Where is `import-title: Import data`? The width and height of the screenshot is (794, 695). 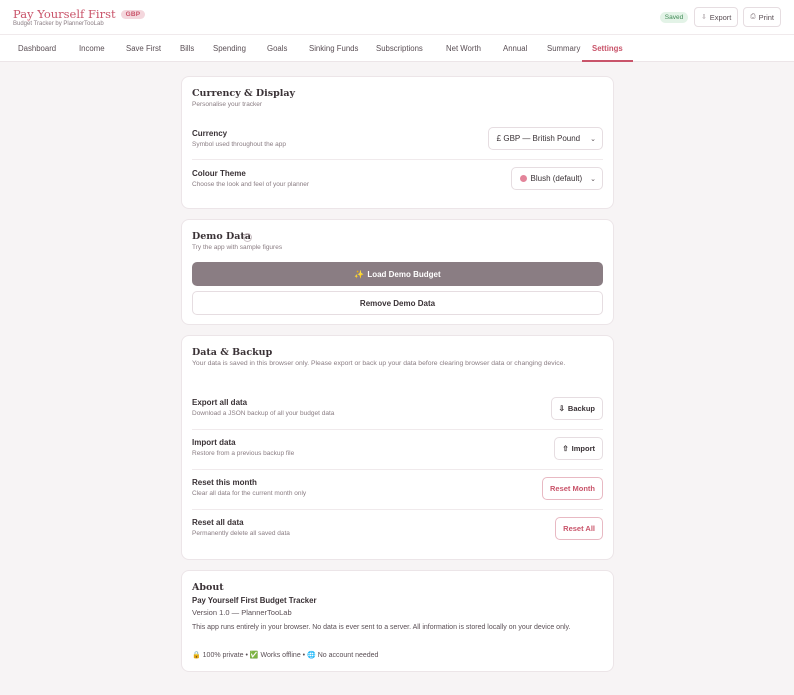
import-title: Import data is located at coordinates (214, 442).